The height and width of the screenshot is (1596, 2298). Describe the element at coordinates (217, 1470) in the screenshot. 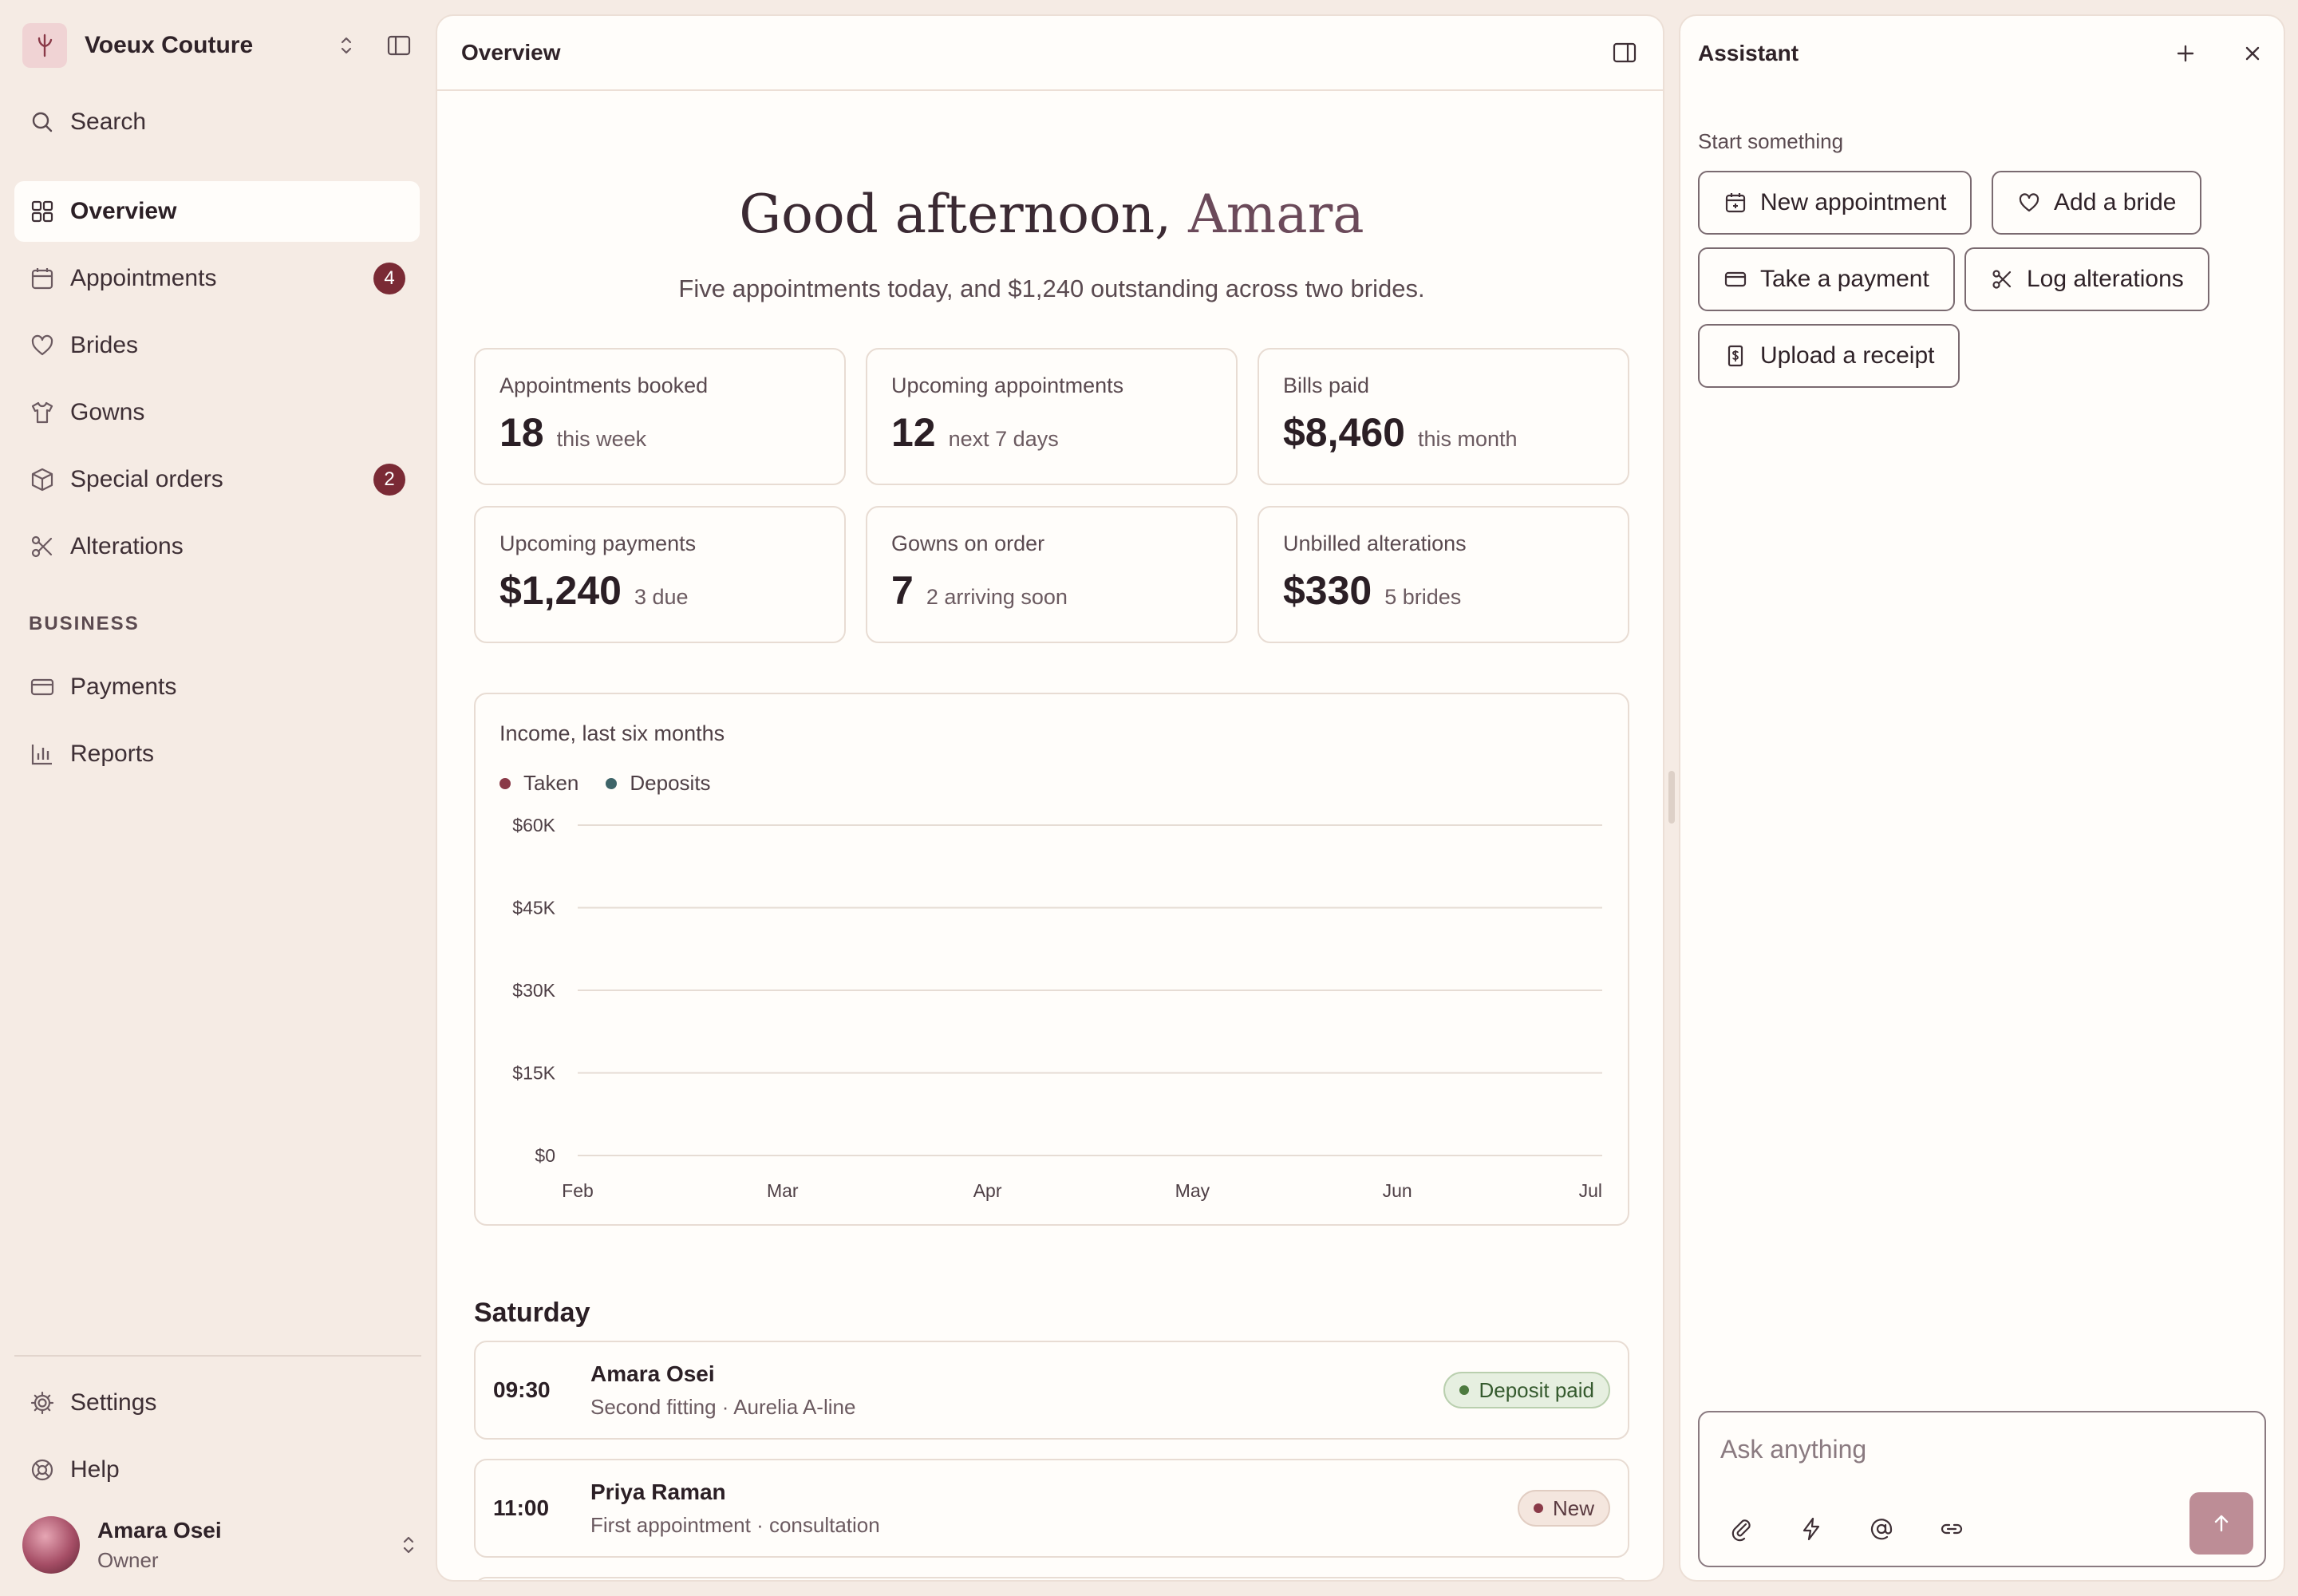

I see `sidebar-item-help: Help` at that location.